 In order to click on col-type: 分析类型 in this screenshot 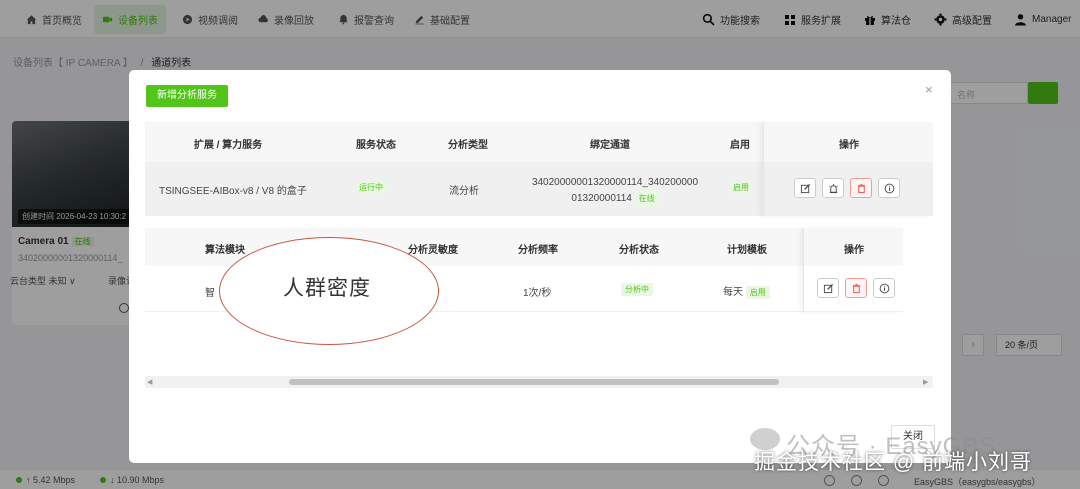, I will do `click(468, 145)`.